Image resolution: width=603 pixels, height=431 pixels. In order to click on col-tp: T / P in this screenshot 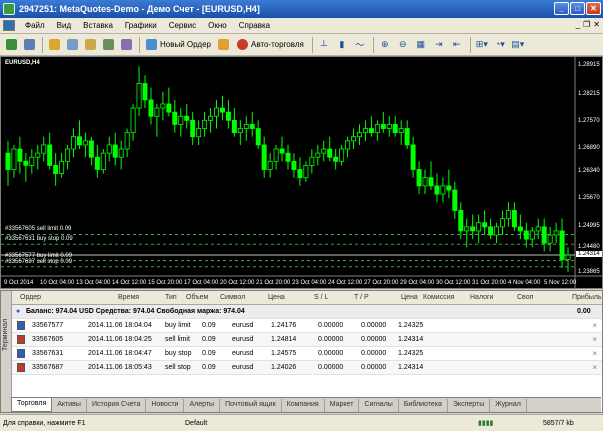, I will do `click(361, 297)`.